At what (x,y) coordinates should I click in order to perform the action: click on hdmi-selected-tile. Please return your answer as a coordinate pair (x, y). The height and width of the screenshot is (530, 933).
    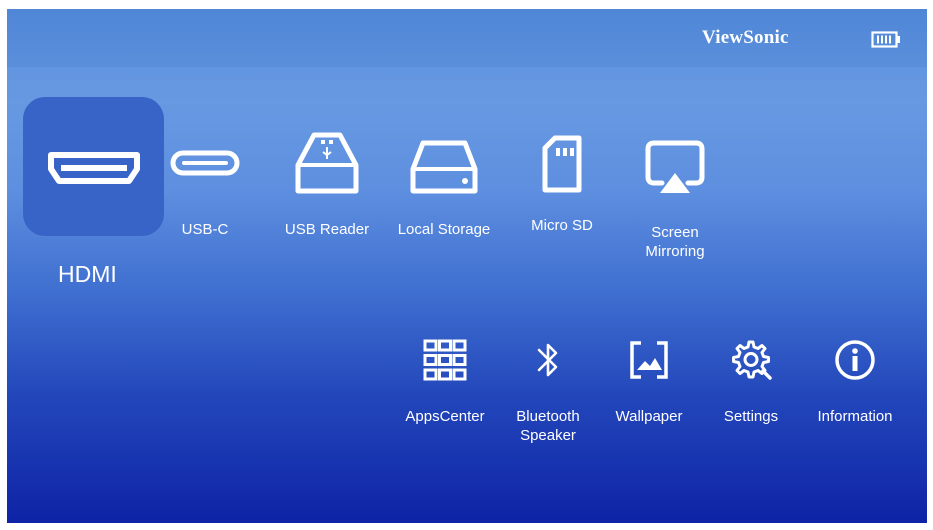
    Looking at the image, I should click on (93, 166).